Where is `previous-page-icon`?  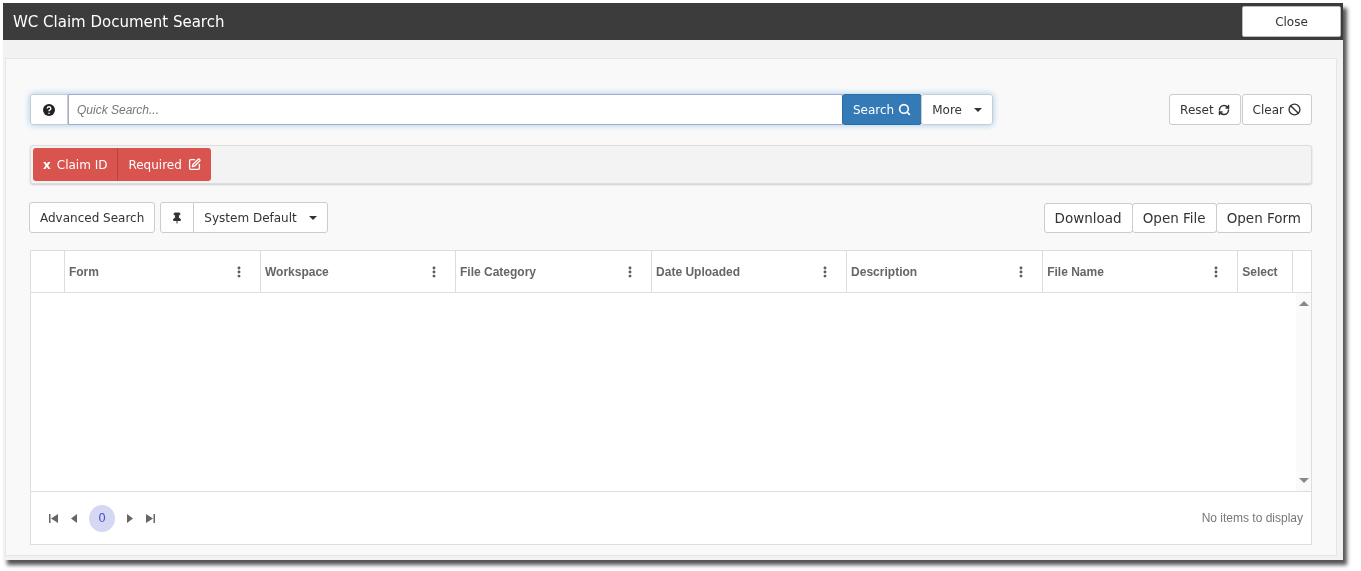 previous-page-icon is located at coordinates (74, 518).